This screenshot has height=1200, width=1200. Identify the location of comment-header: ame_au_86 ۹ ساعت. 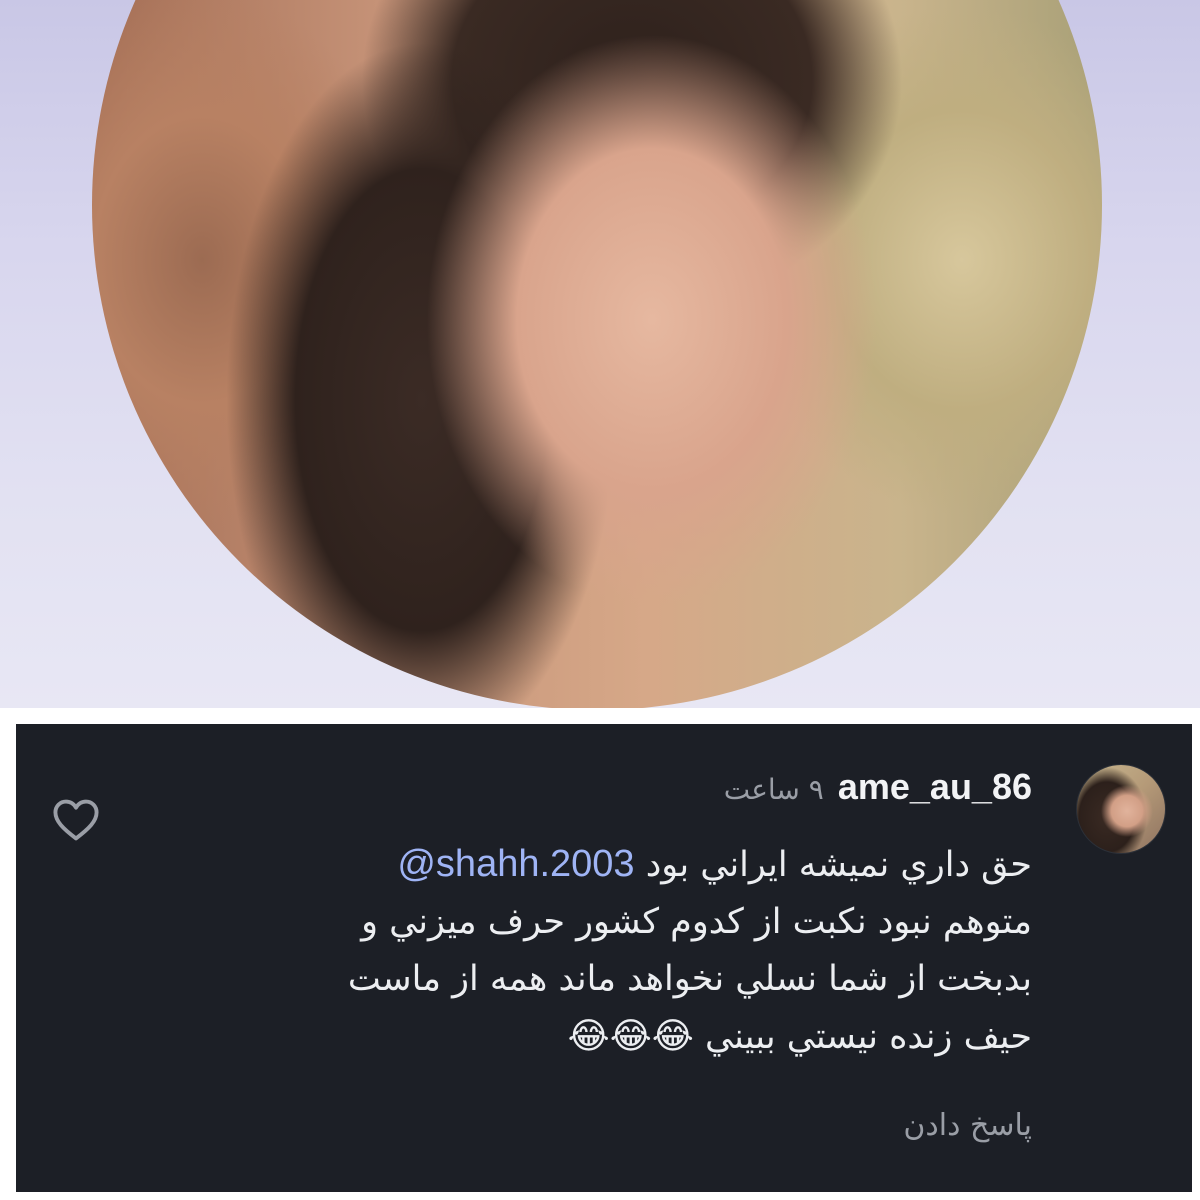
(878, 787).